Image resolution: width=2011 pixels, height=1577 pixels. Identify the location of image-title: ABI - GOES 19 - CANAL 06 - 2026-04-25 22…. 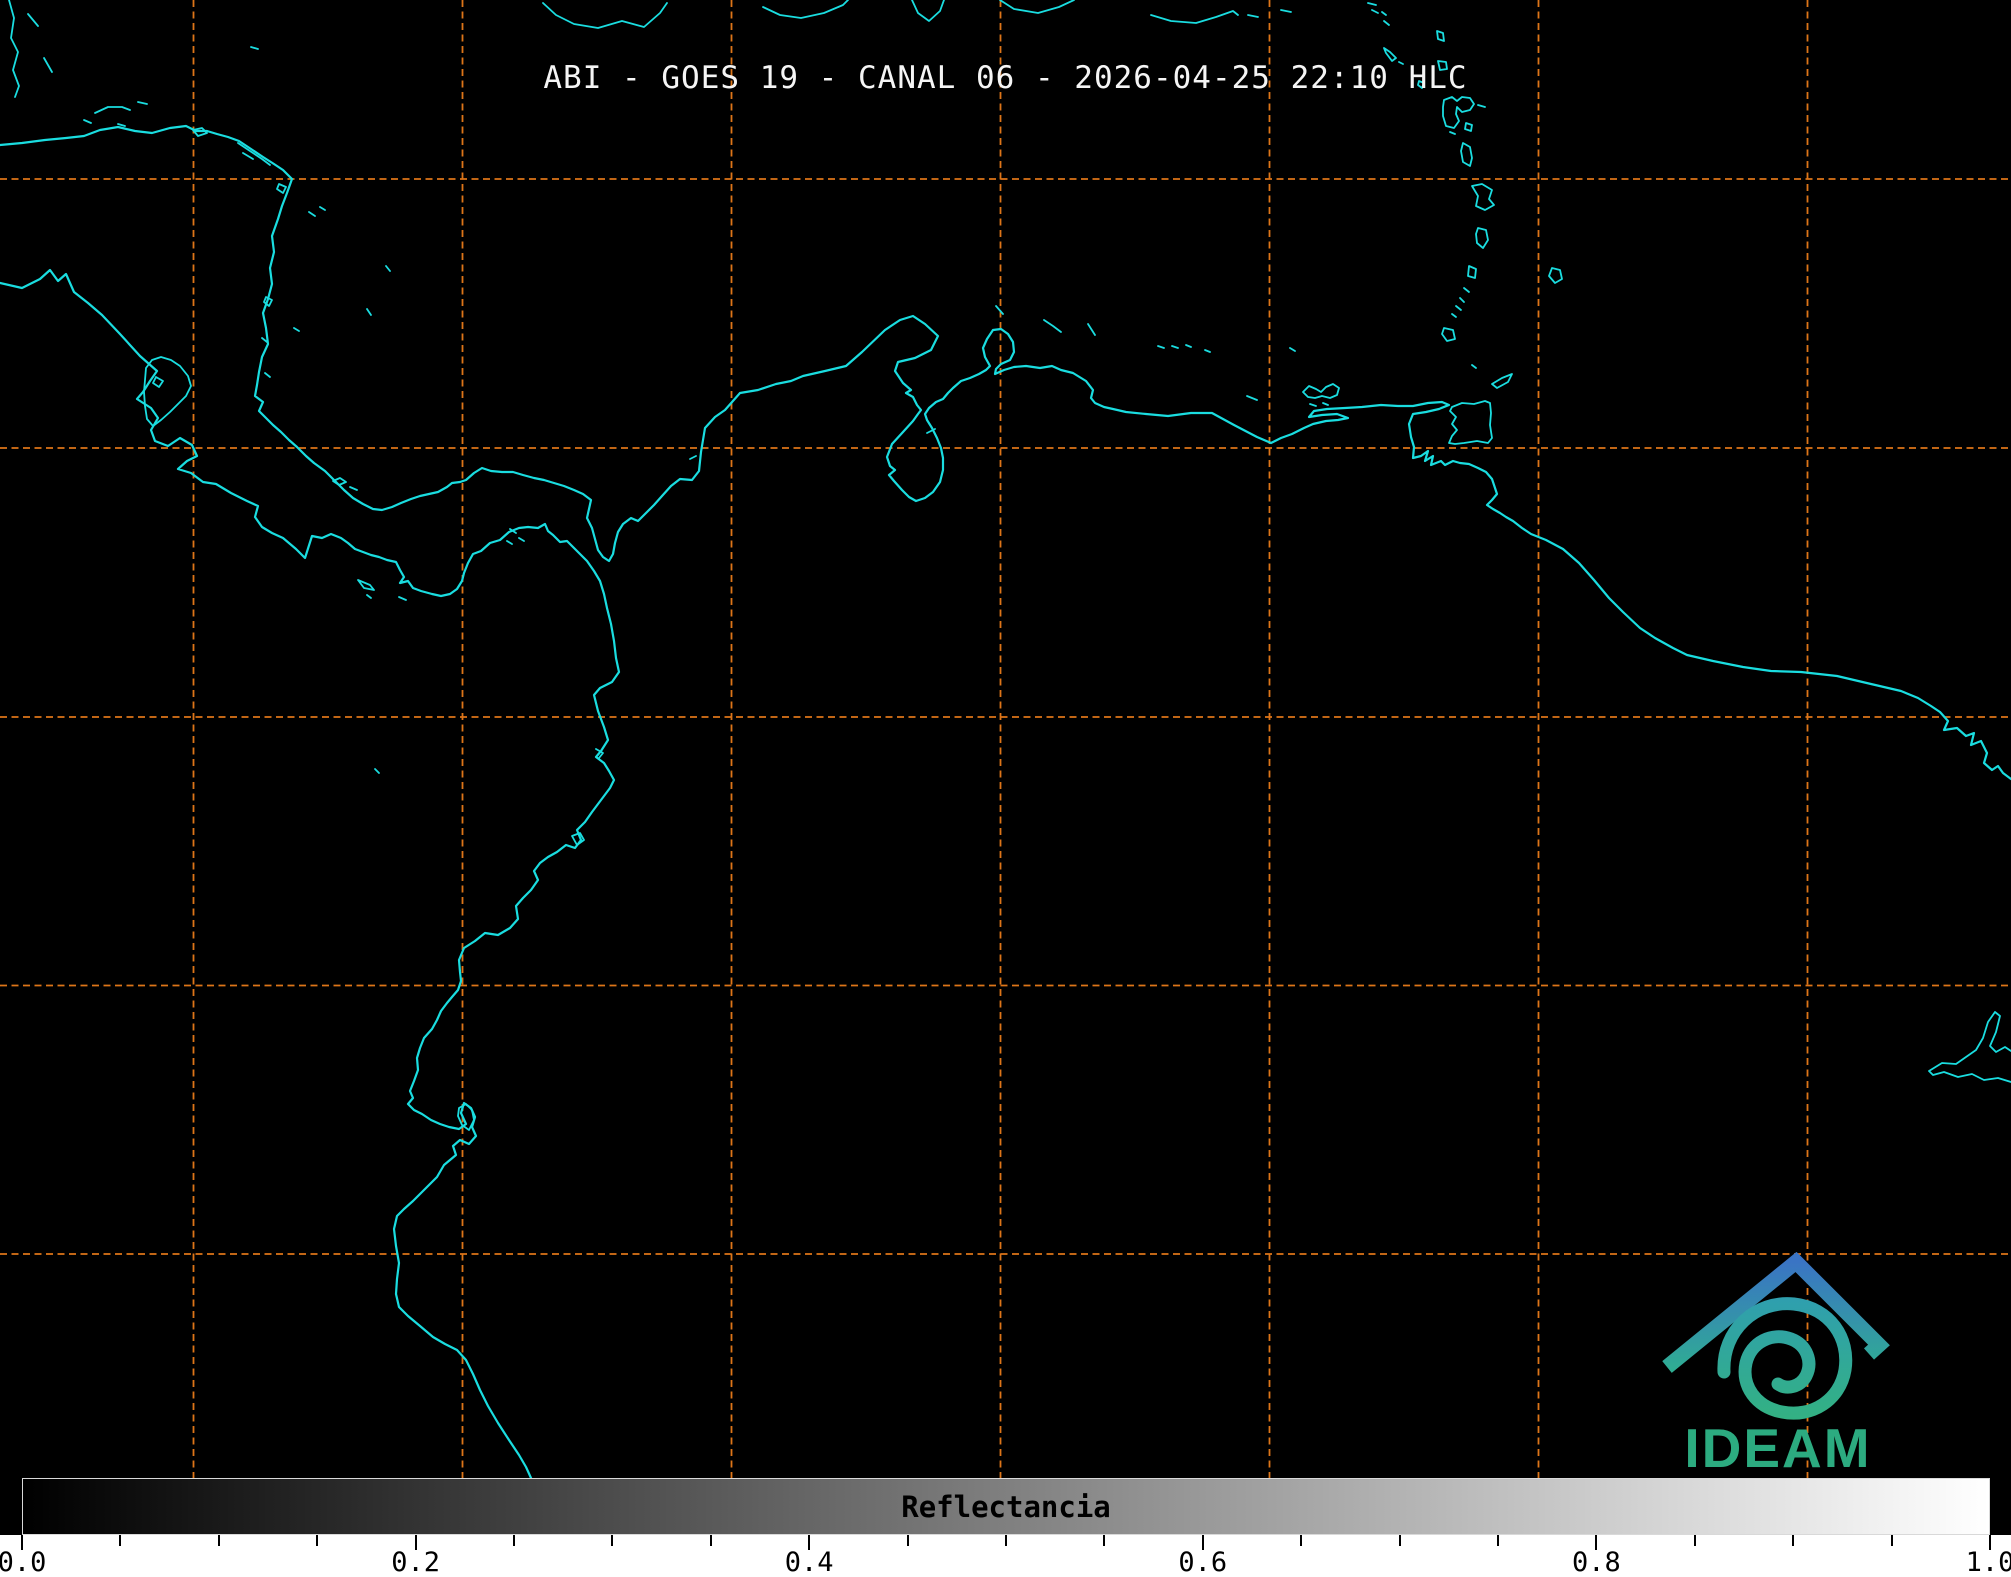
(1005, 78).